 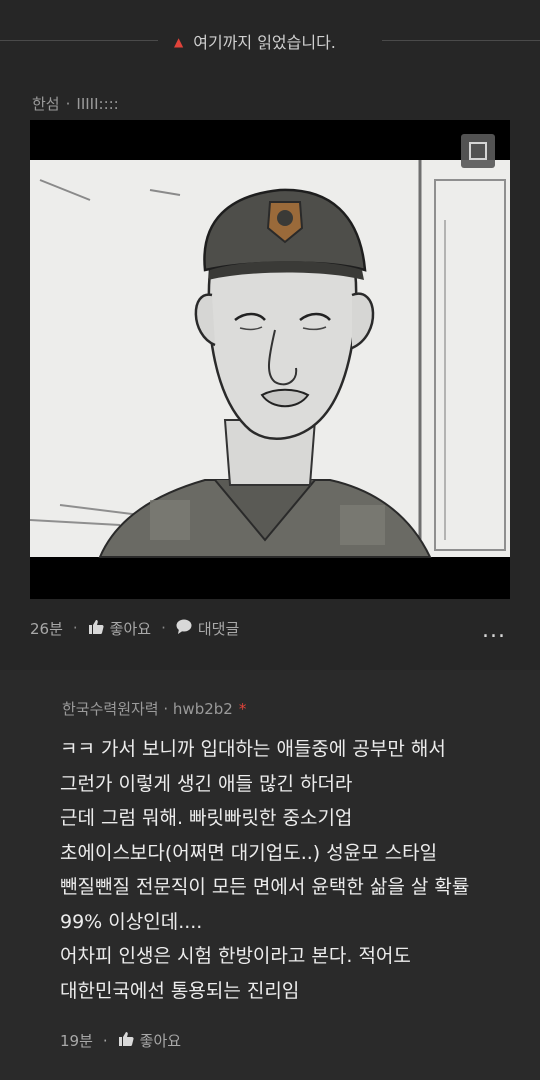 I want to click on divider-label: ▲ 여기까지 읽었습니다., so click(x=274, y=41).